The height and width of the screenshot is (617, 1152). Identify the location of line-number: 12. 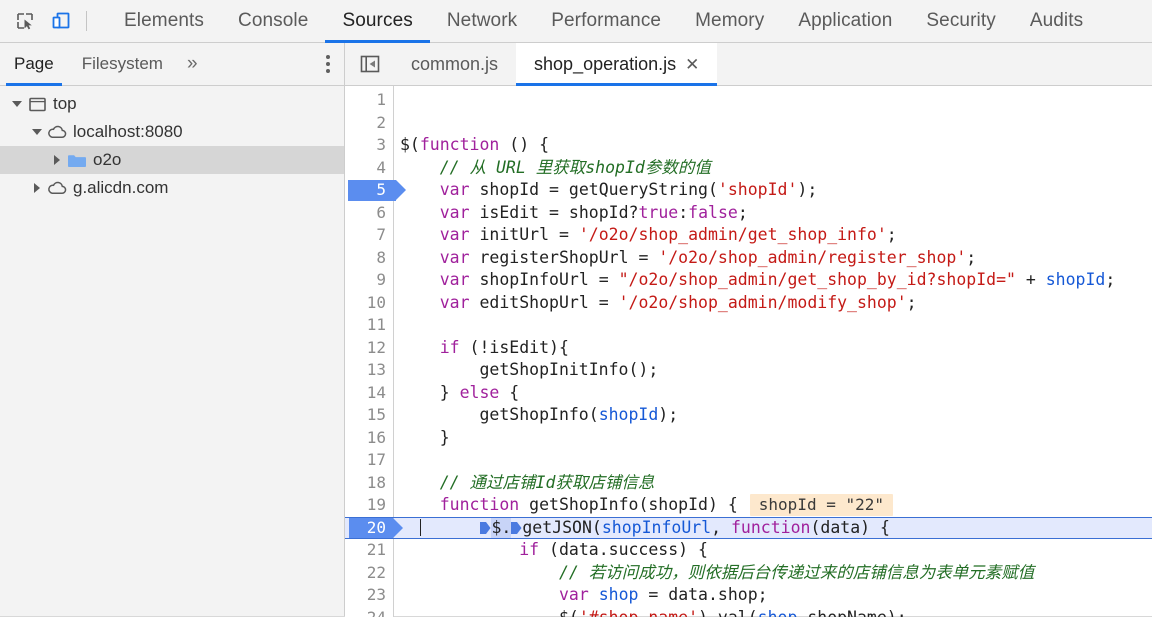
(369, 347).